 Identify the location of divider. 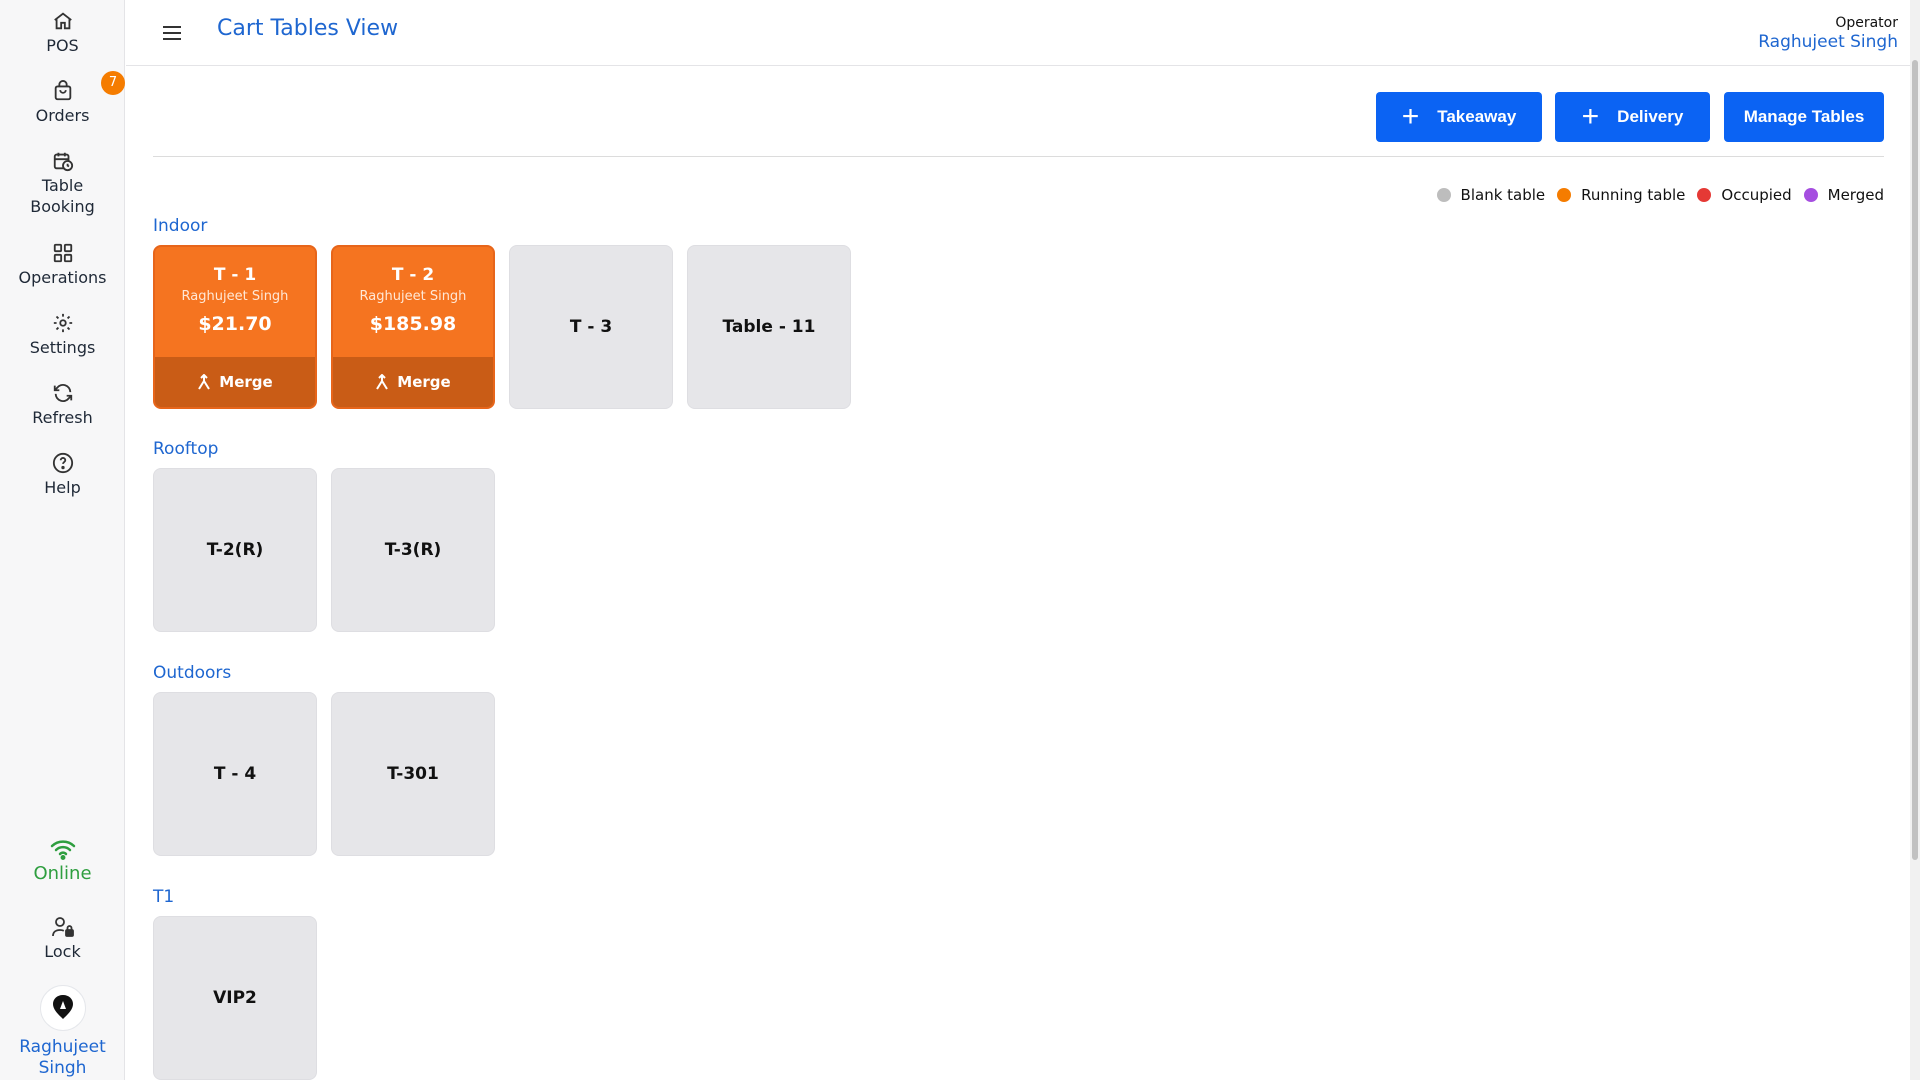
(1018, 156).